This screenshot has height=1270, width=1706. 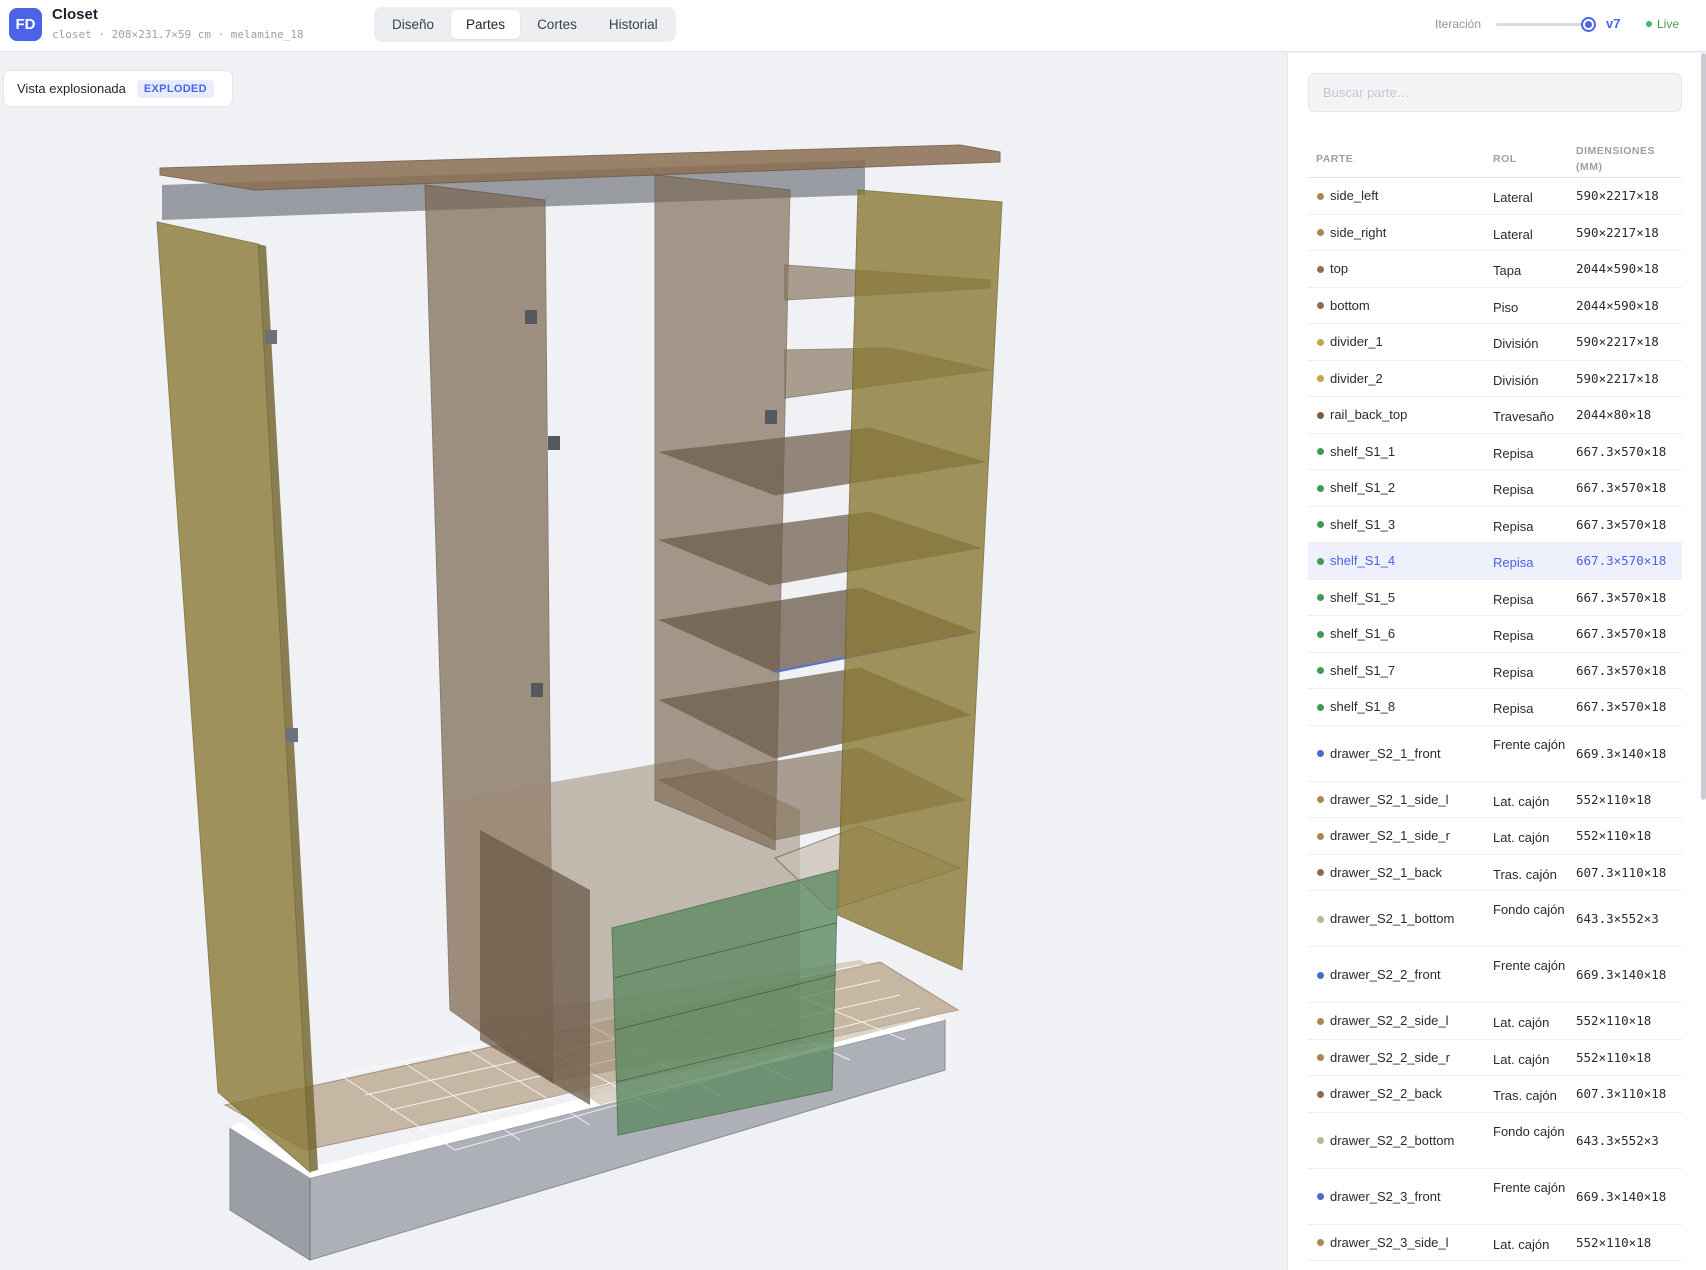 I want to click on table-row: drawer_S2_2_side_l Lat. cajón 552×110×18, so click(x=1495, y=1021).